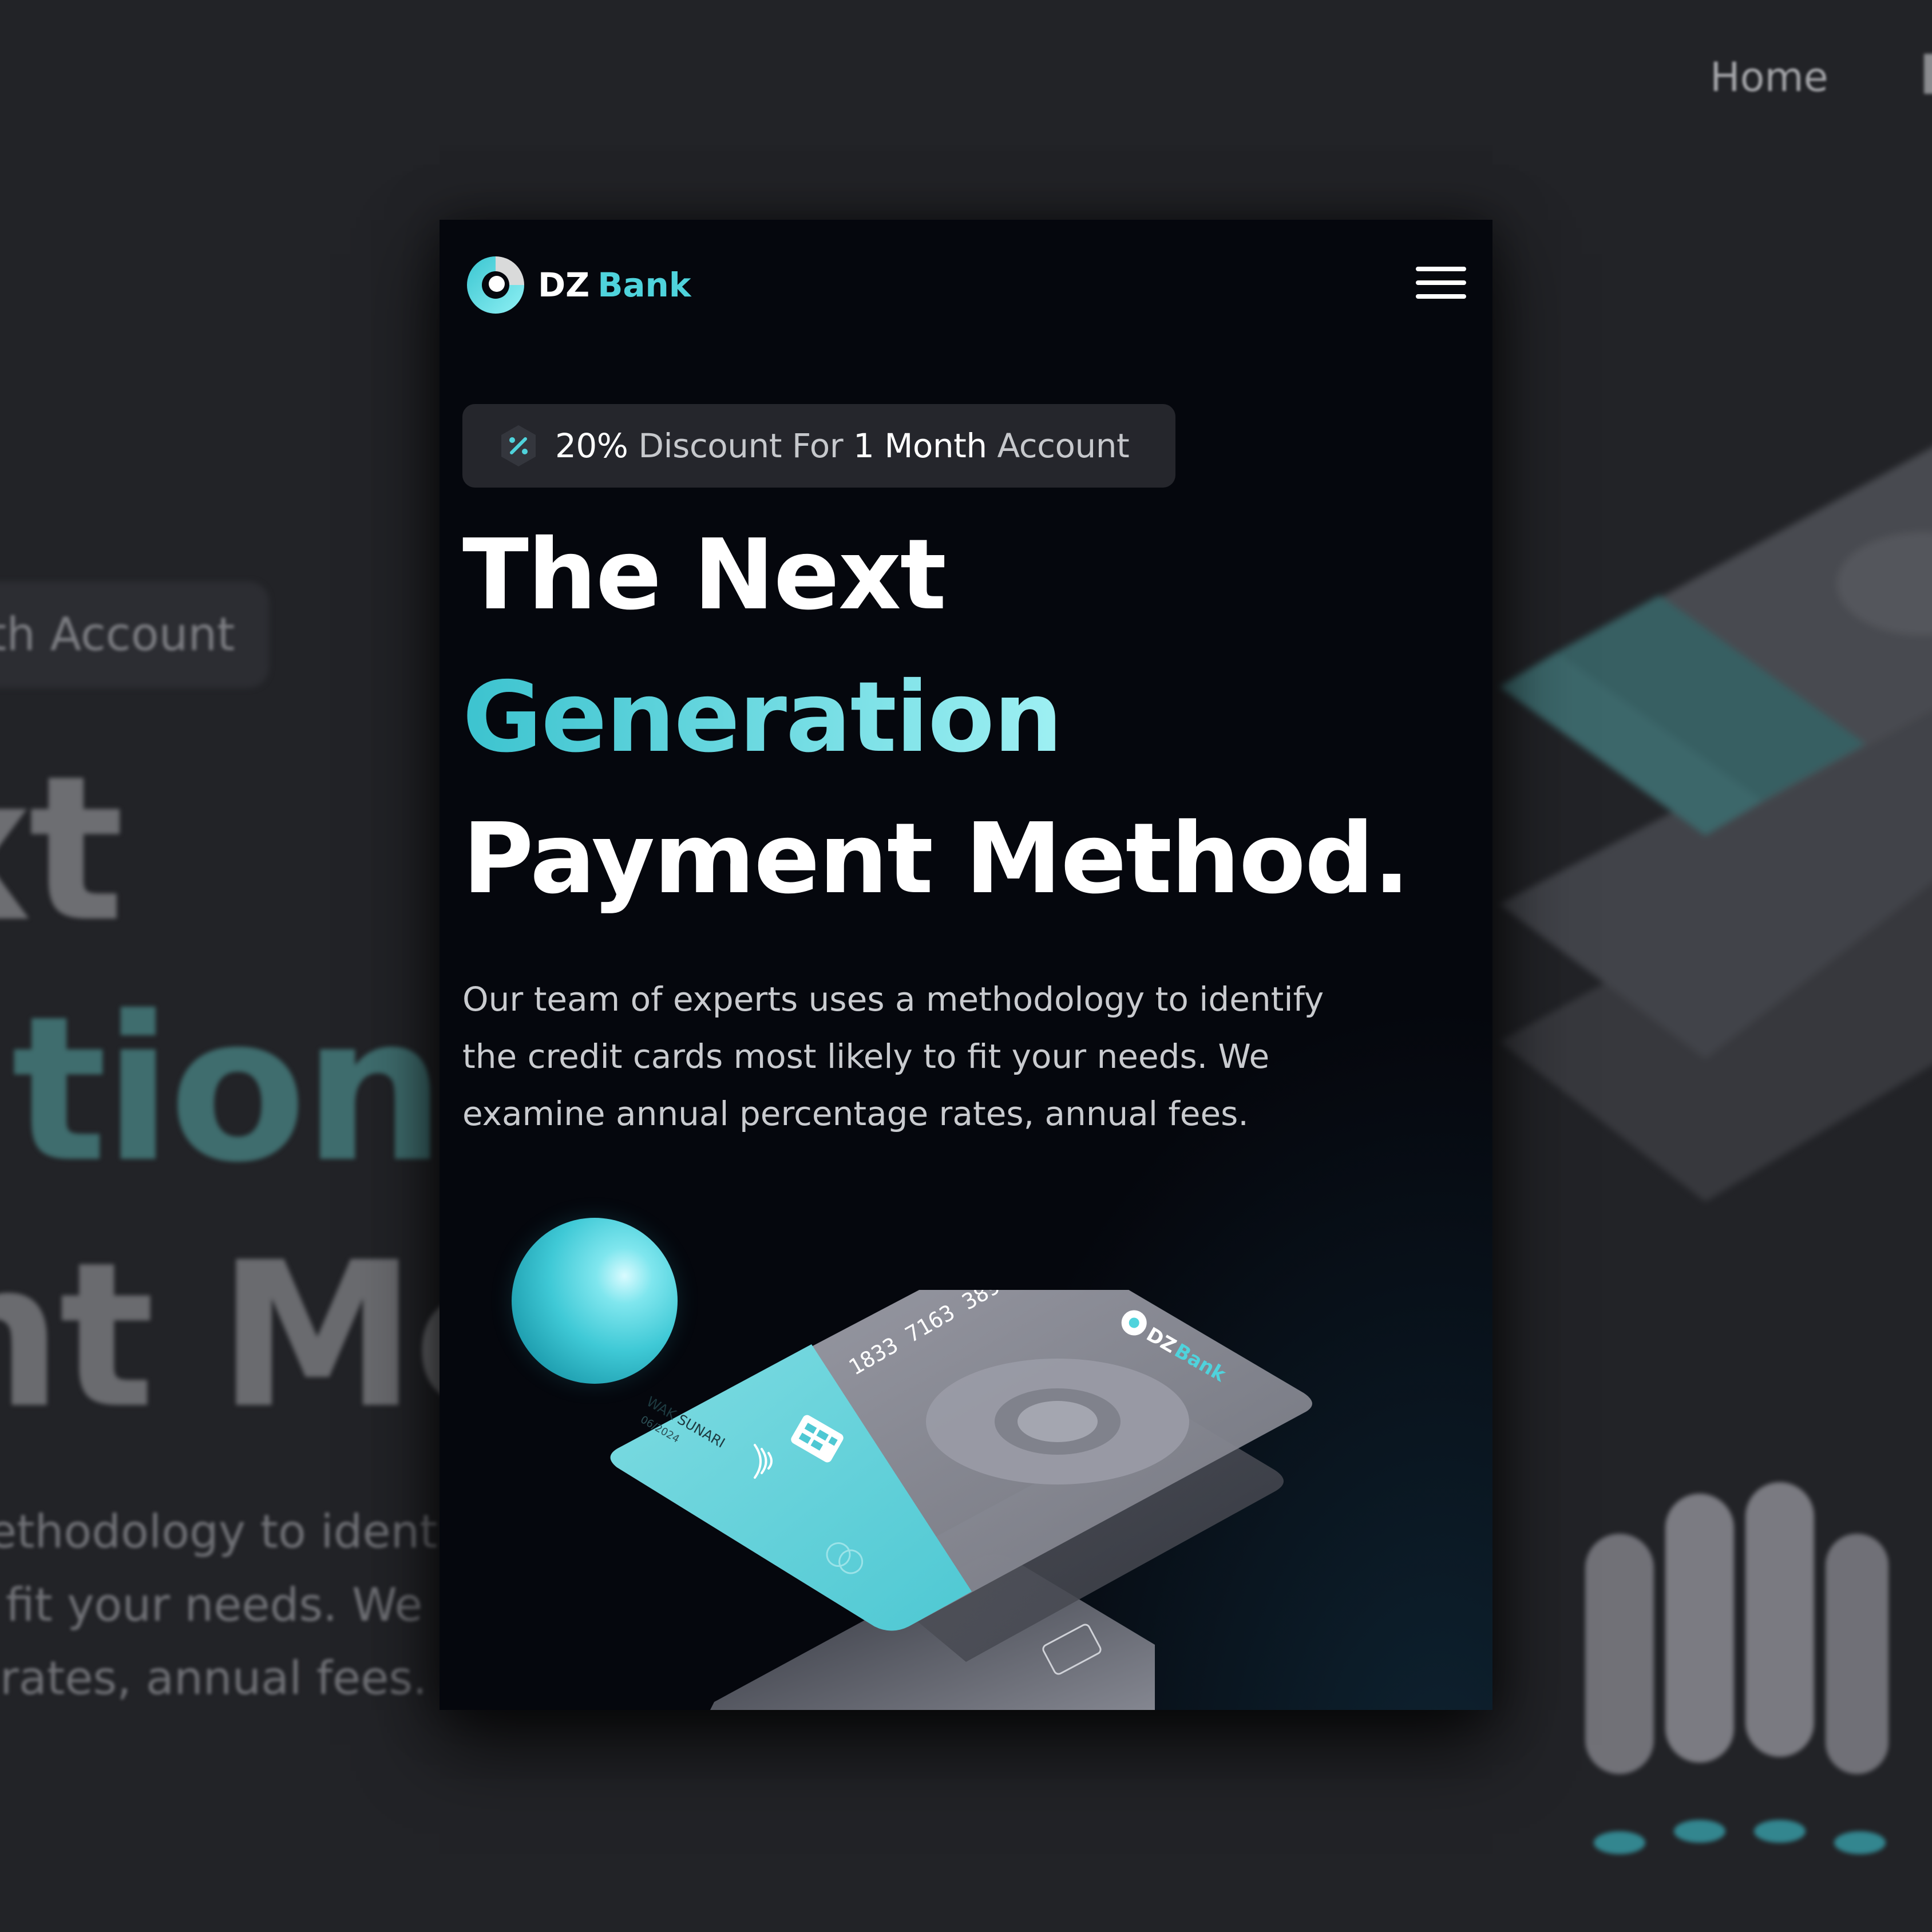 The image size is (1932, 1932). What do you see at coordinates (225, 1531) in the screenshot?
I see `background-body-line-1: ethodology to identi` at bounding box center [225, 1531].